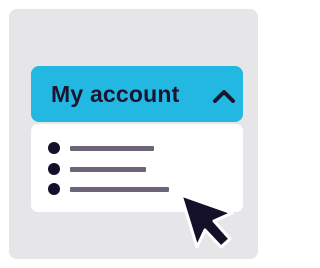  Describe the element at coordinates (206, 221) in the screenshot. I see `mouse-pointer-icon` at that location.